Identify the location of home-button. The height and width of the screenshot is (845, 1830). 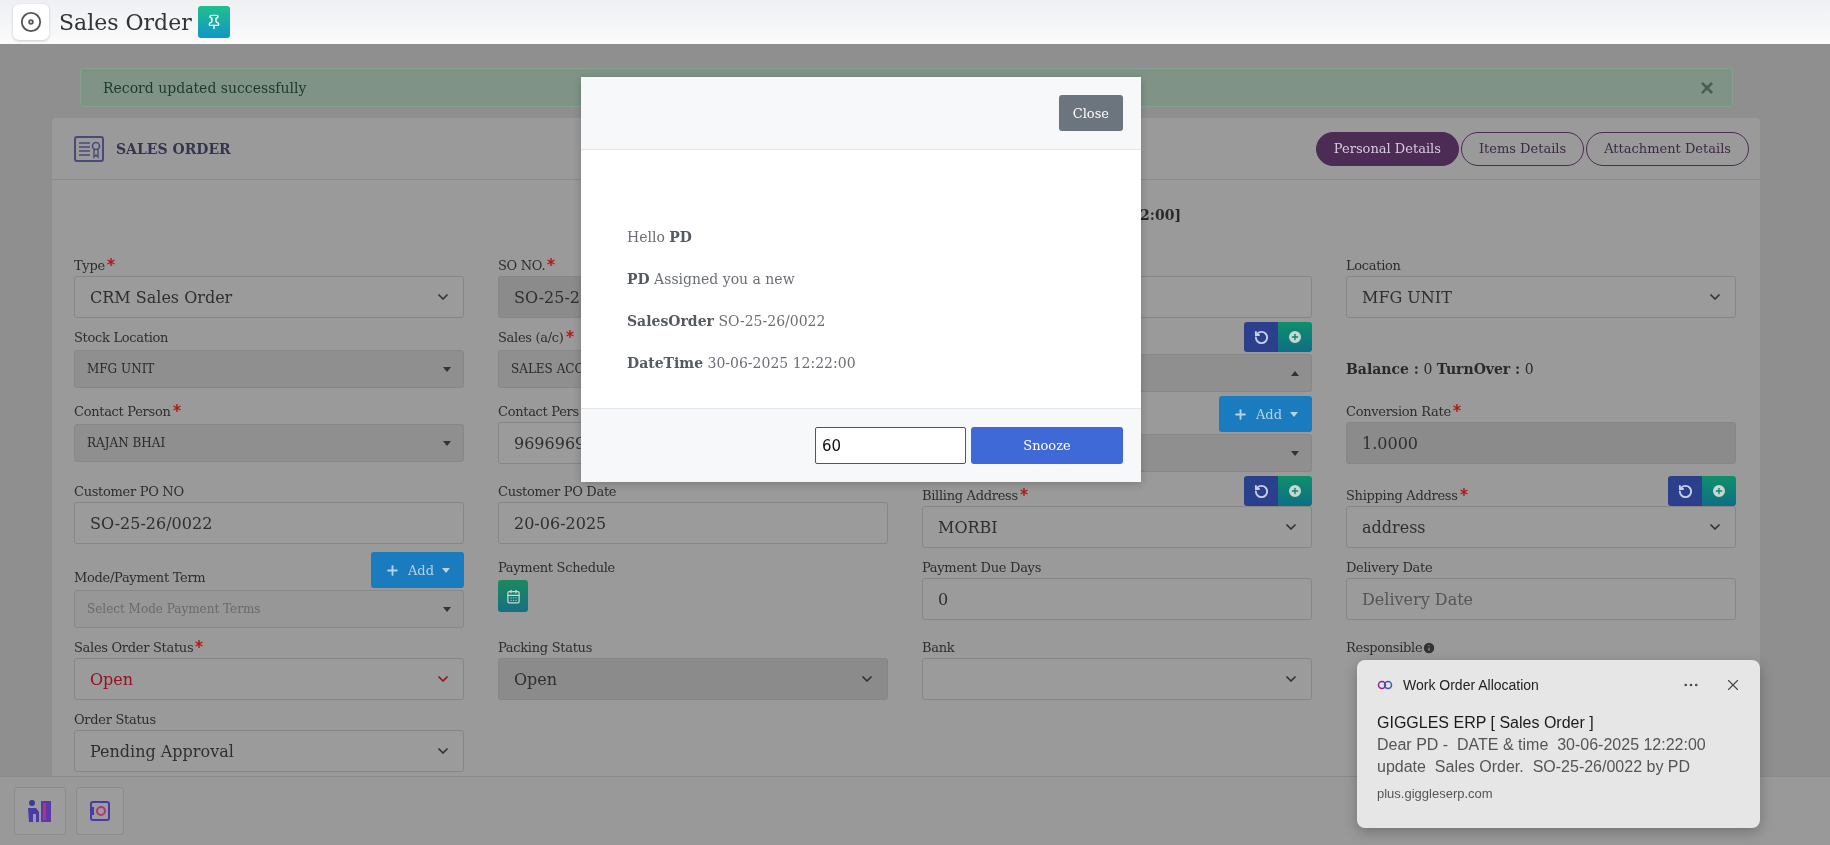
(31, 22).